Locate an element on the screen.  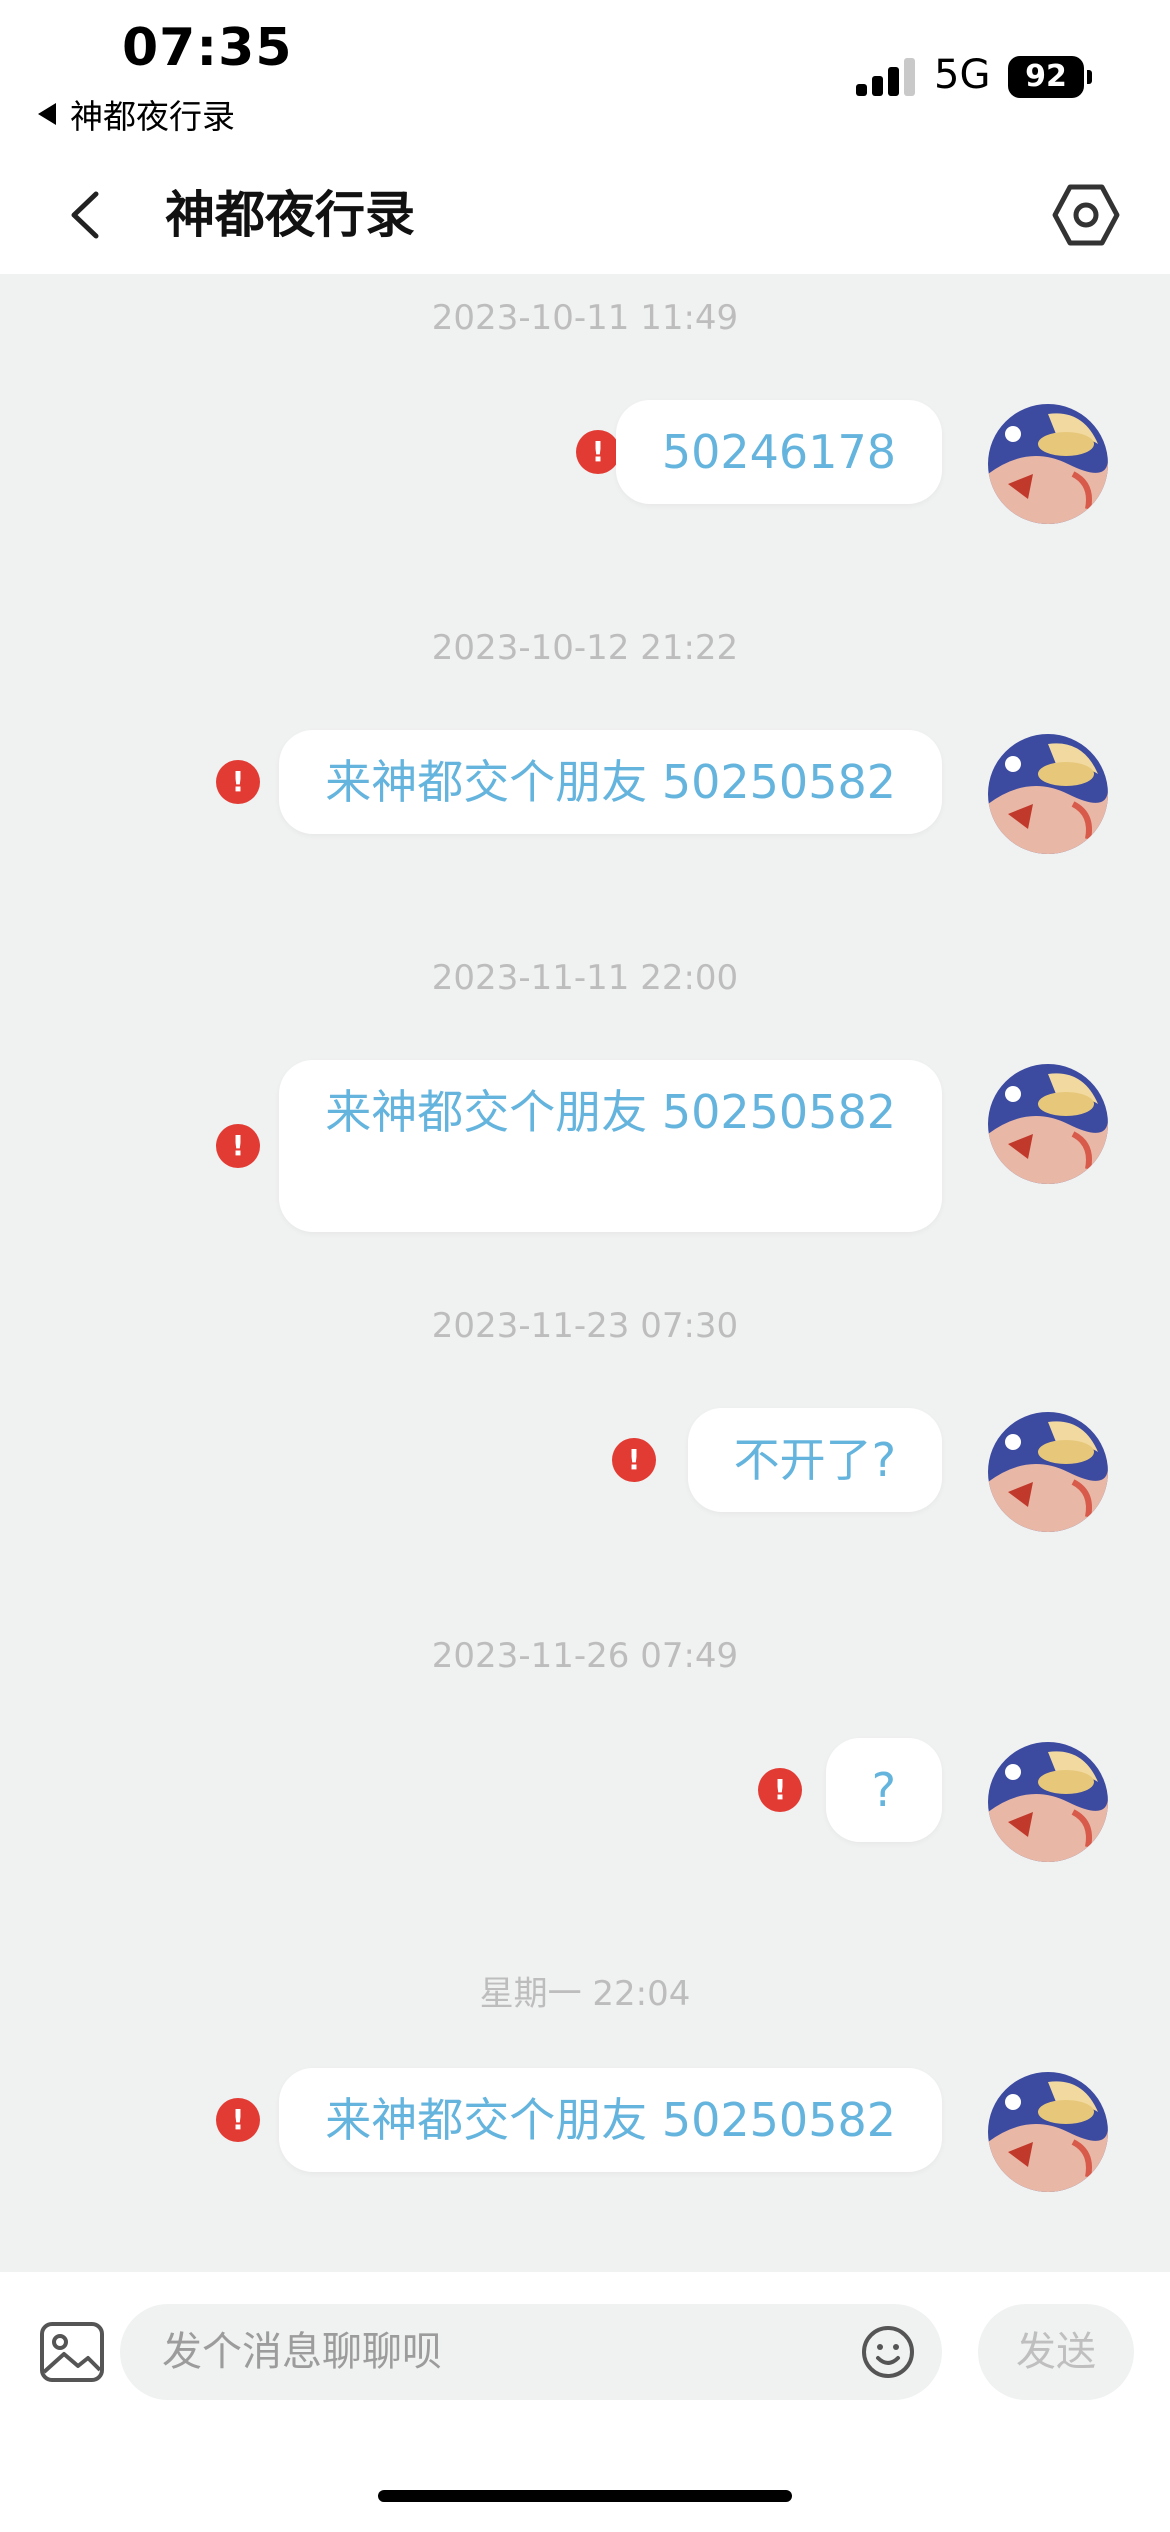
back-triangle-icon is located at coordinates (47, 114).